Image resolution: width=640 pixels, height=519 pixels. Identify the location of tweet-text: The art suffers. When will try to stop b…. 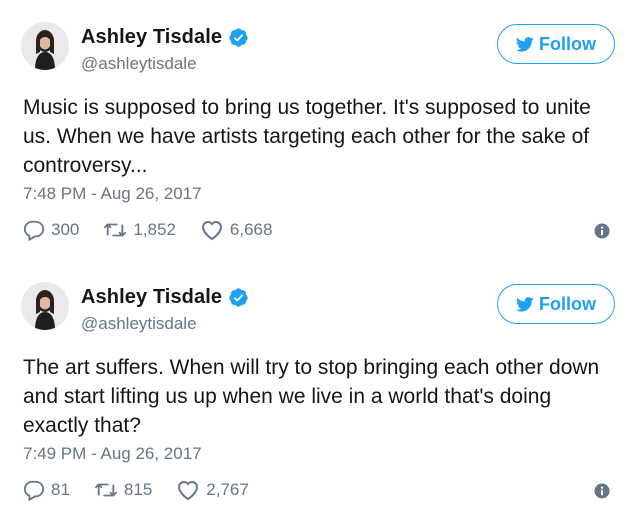
(311, 396).